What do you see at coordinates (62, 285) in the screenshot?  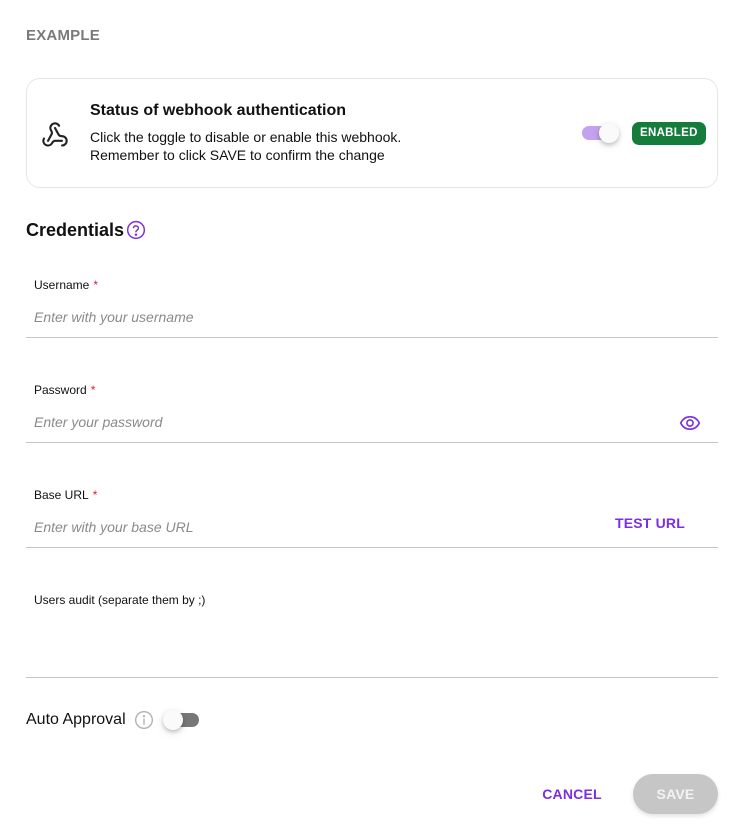 I see `username-label-text: Username` at bounding box center [62, 285].